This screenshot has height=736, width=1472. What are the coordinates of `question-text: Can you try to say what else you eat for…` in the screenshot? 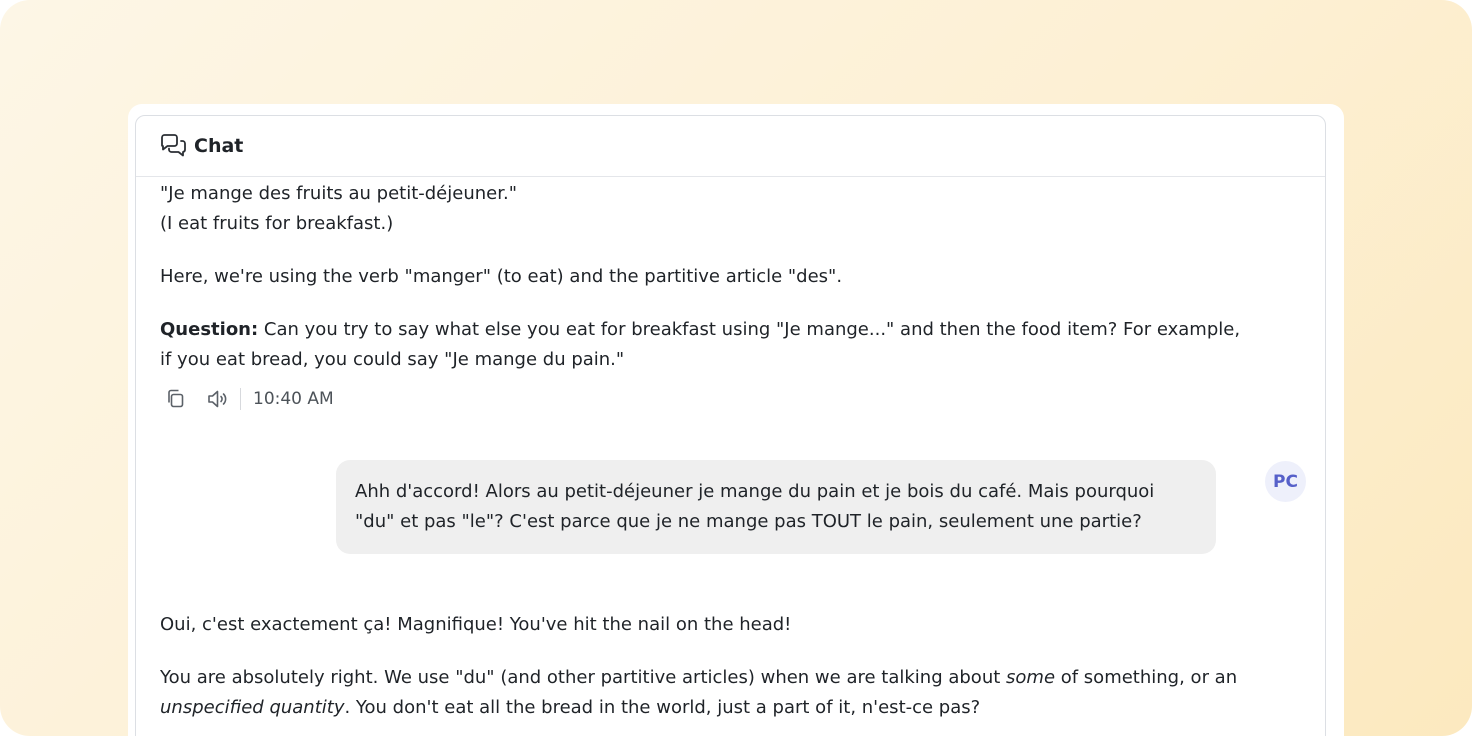 It's located at (700, 344).